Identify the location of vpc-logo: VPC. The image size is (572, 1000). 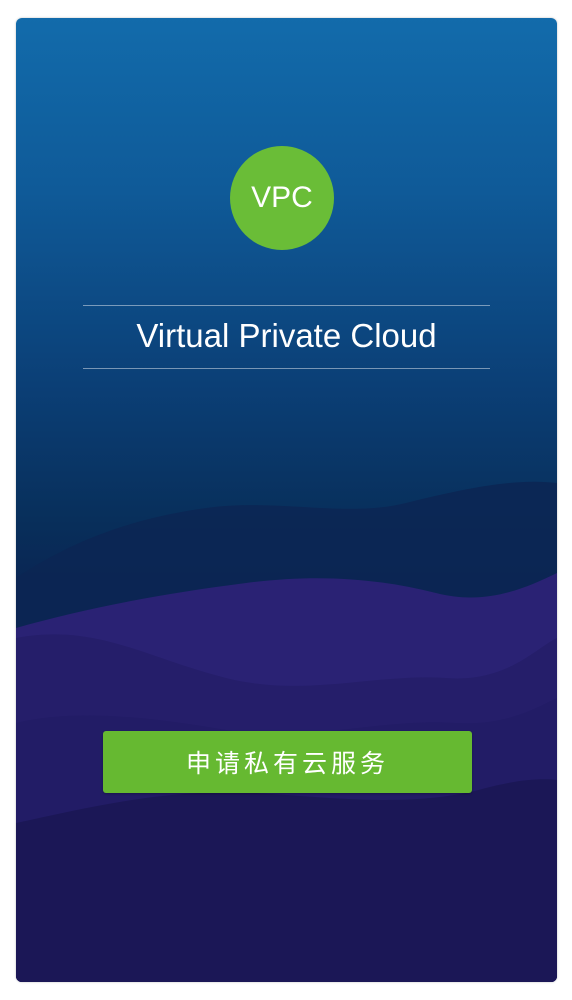
(282, 198).